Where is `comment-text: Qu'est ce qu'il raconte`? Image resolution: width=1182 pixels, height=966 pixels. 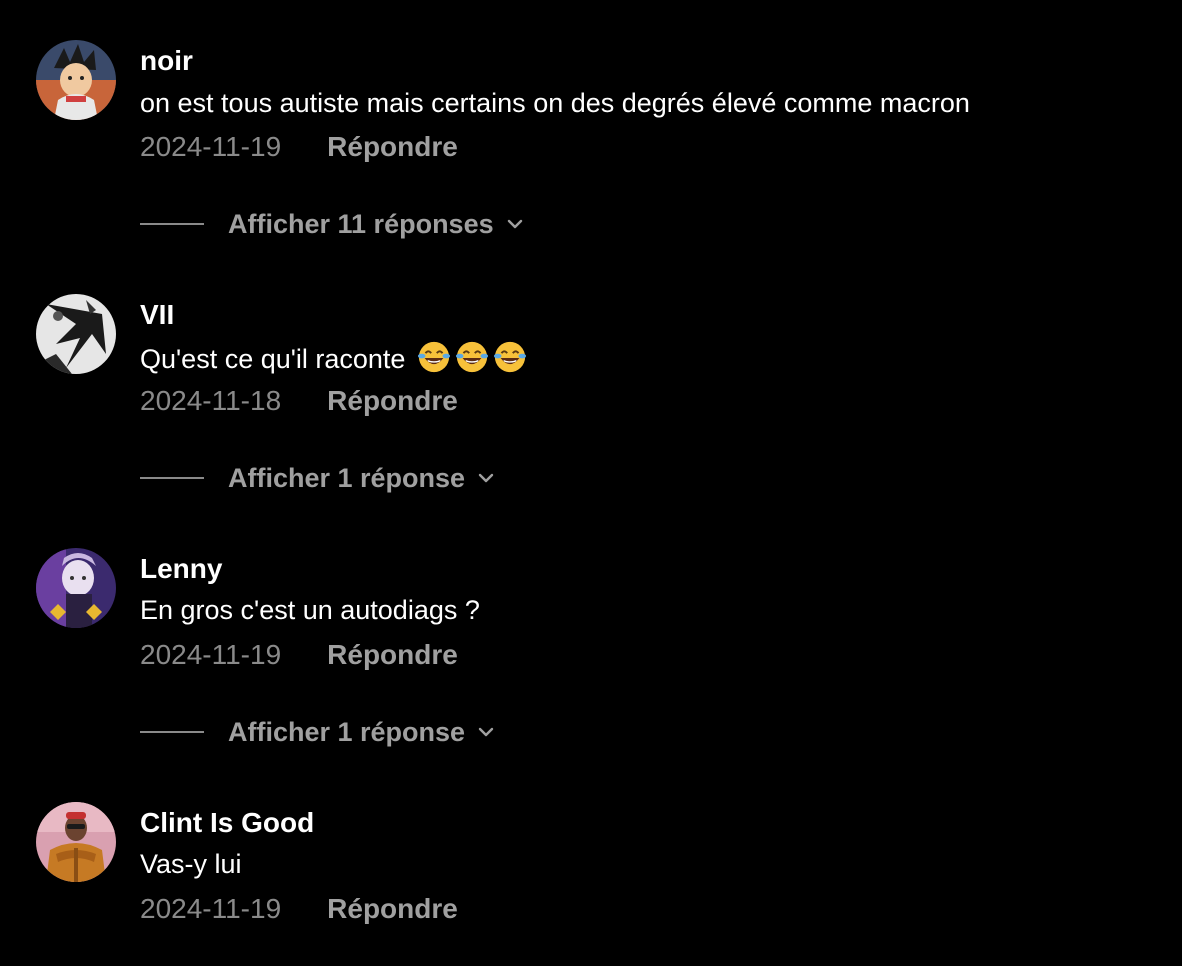 comment-text: Qu'est ce qu'il raconte is located at coordinates (333, 357).